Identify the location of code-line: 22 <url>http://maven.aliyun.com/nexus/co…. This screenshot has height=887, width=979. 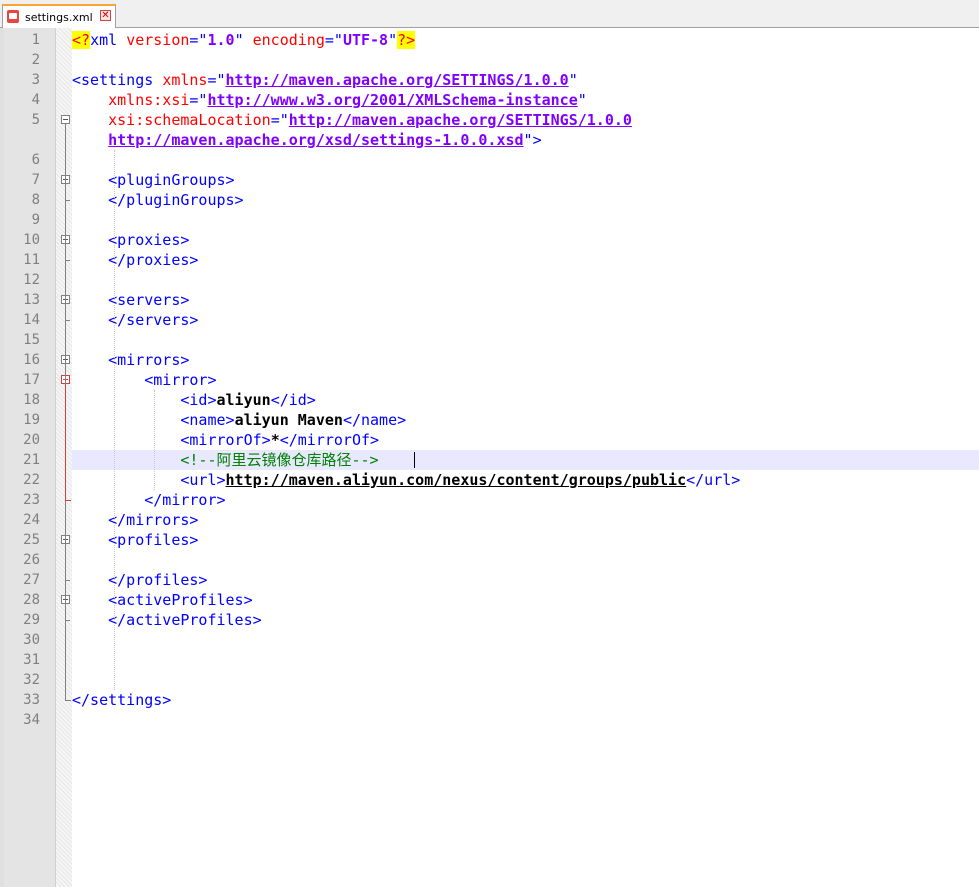
(489, 480).